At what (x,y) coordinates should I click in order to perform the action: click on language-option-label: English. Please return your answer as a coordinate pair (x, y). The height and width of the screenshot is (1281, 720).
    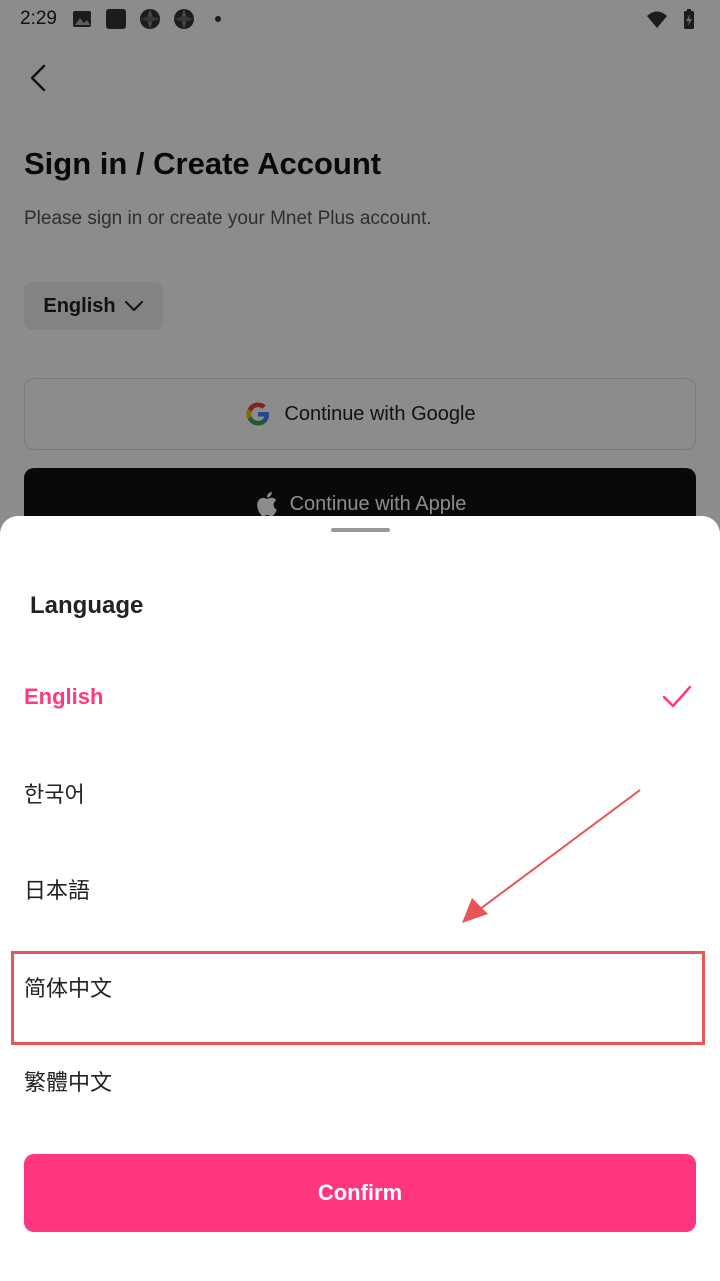
    Looking at the image, I should click on (64, 696).